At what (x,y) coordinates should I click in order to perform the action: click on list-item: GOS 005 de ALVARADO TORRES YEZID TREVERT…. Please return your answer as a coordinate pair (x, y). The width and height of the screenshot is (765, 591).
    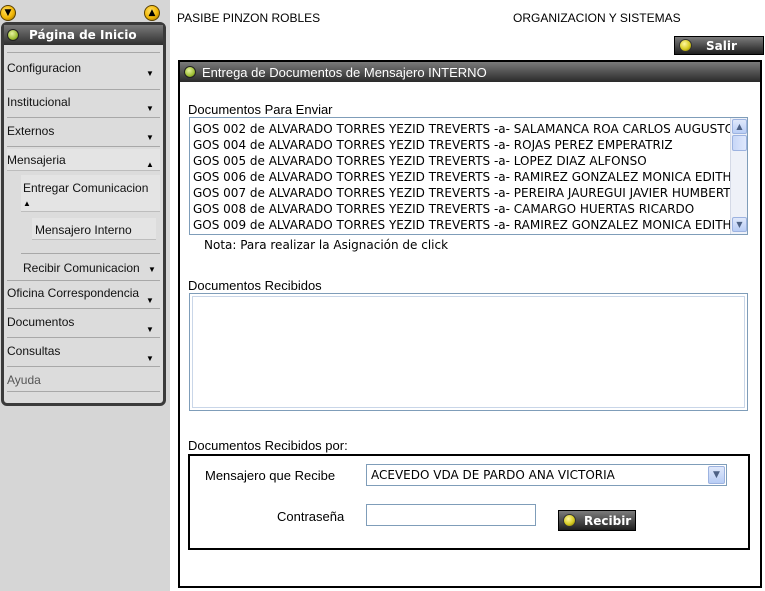
    Looking at the image, I should click on (420, 161).